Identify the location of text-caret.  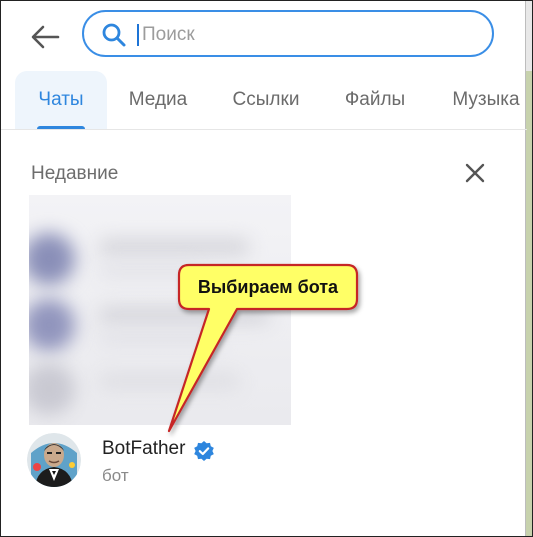
(138, 35).